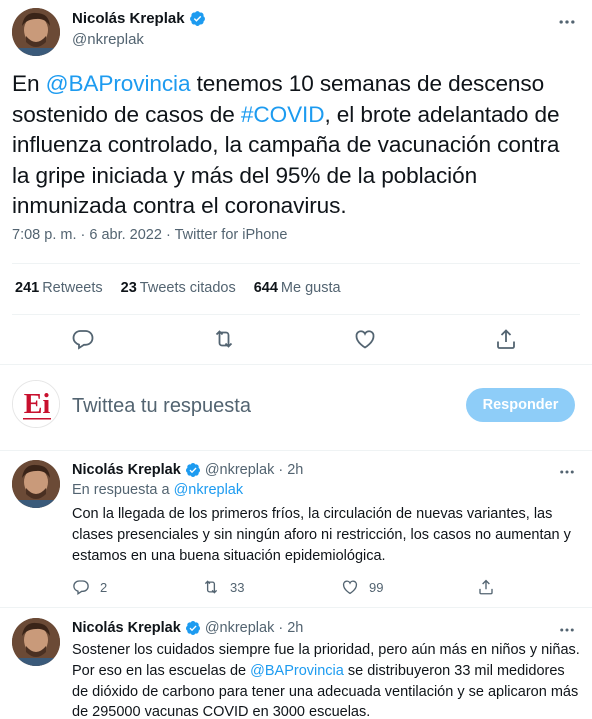 The image size is (592, 719). I want to click on logo-text: Ei, so click(37, 404).